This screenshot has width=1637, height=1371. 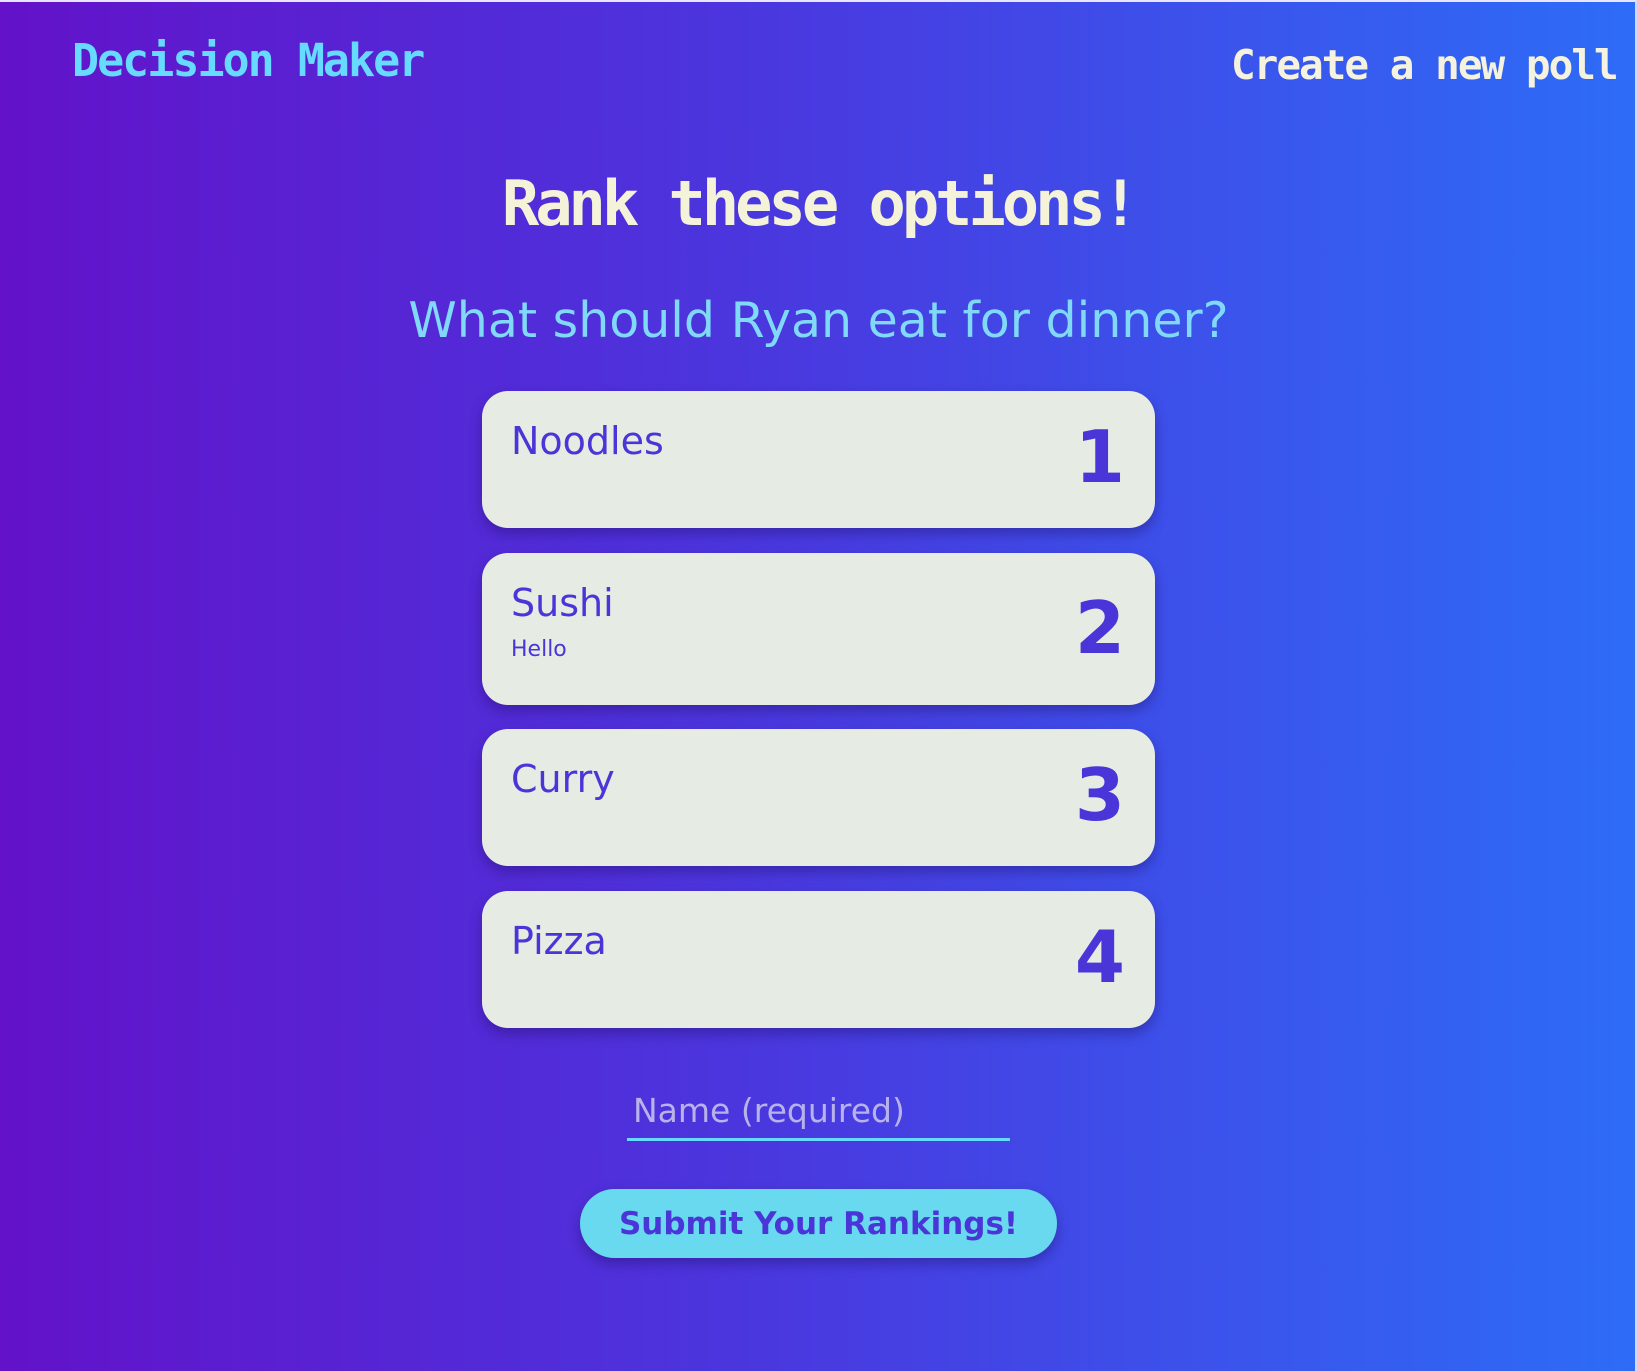 What do you see at coordinates (559, 941) in the screenshot?
I see `option-title: Pizza` at bounding box center [559, 941].